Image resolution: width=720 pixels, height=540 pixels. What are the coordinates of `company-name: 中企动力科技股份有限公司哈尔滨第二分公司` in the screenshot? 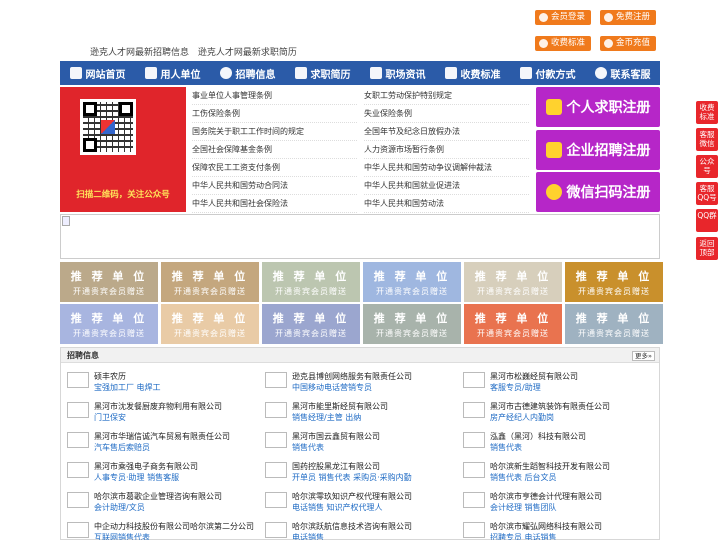 It's located at (174, 526).